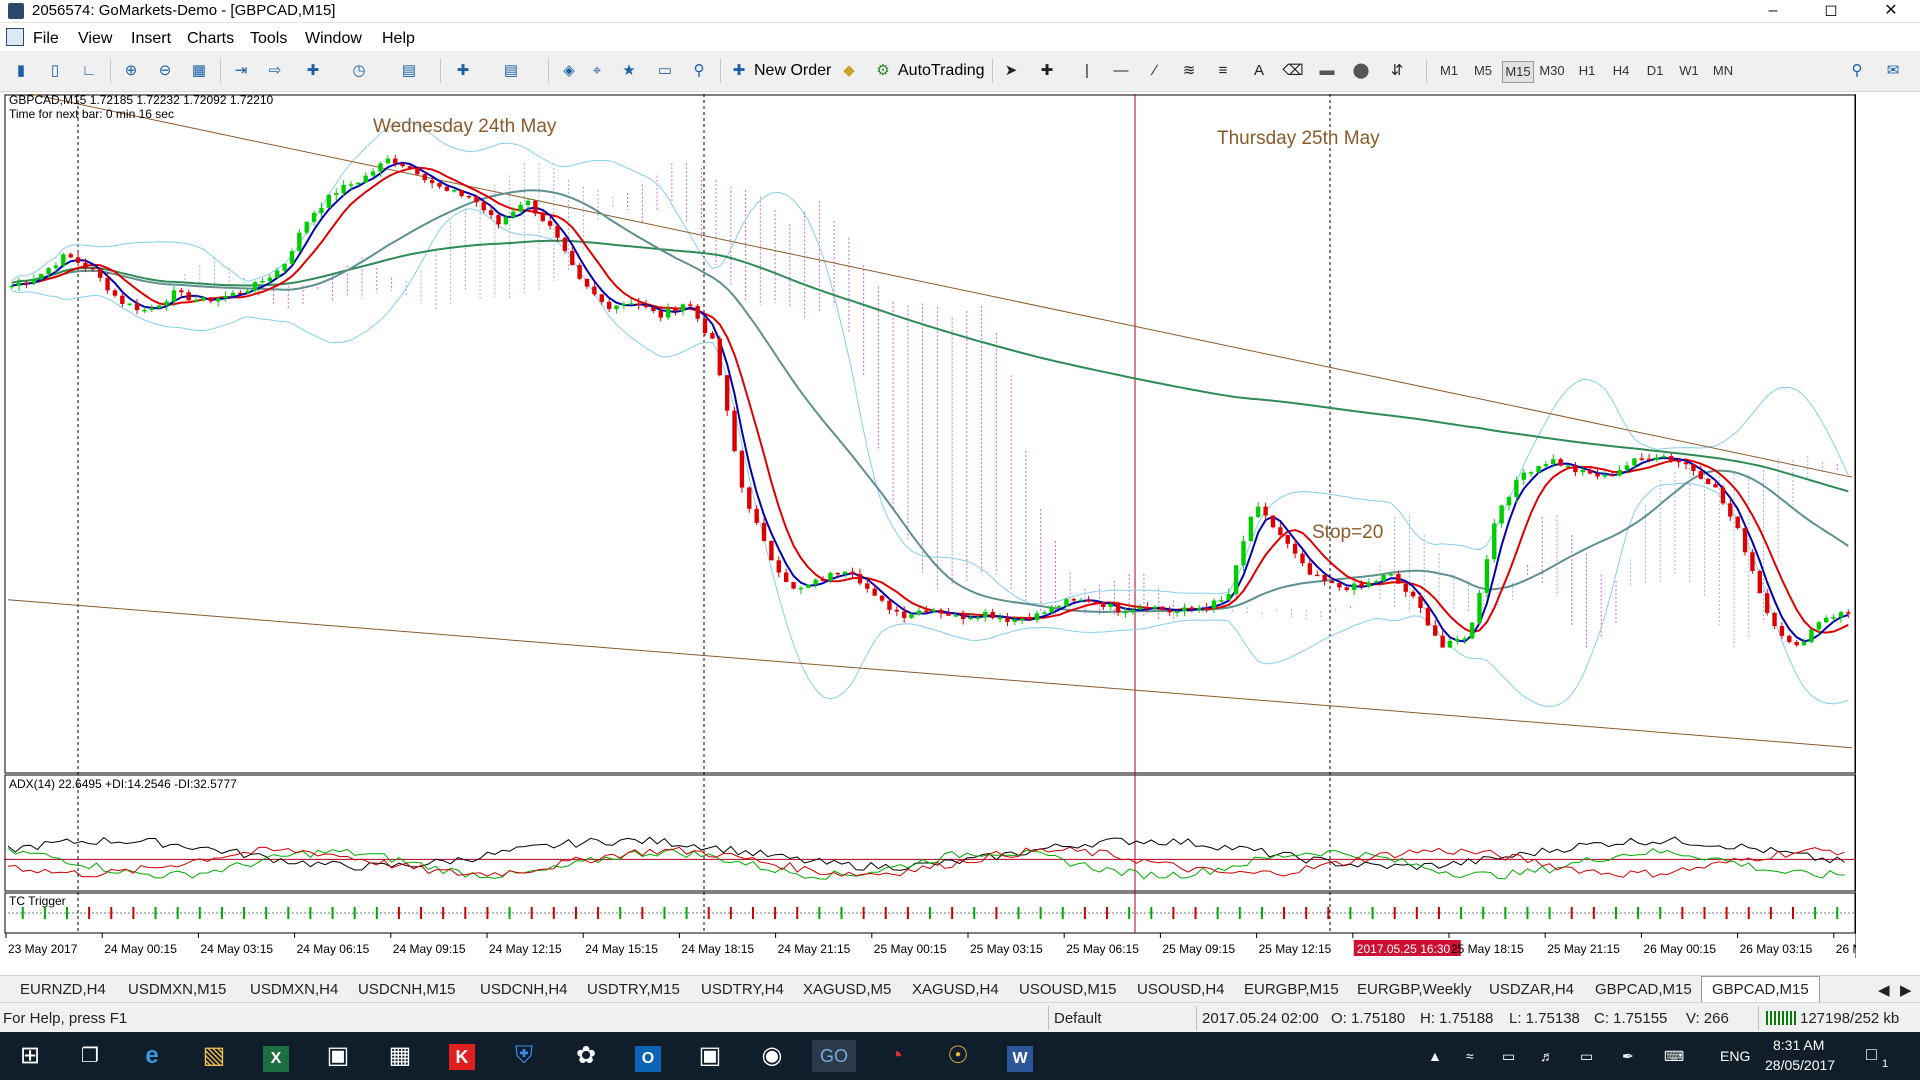  What do you see at coordinates (1891, 11) in the screenshot?
I see `close-button: ✕` at bounding box center [1891, 11].